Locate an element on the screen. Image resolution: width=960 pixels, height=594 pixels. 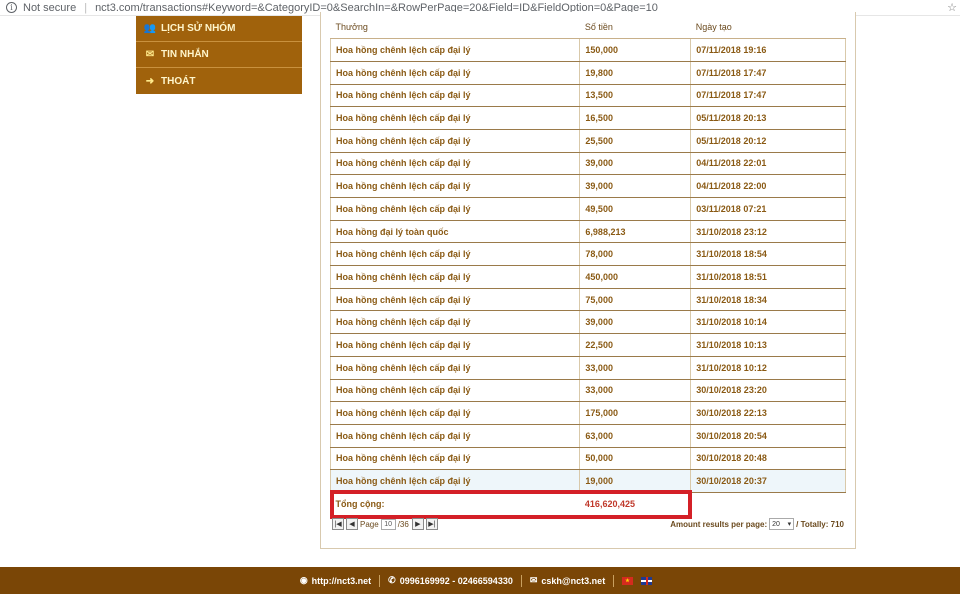
column-header-amount: Số tiền is located at coordinates (635, 28).